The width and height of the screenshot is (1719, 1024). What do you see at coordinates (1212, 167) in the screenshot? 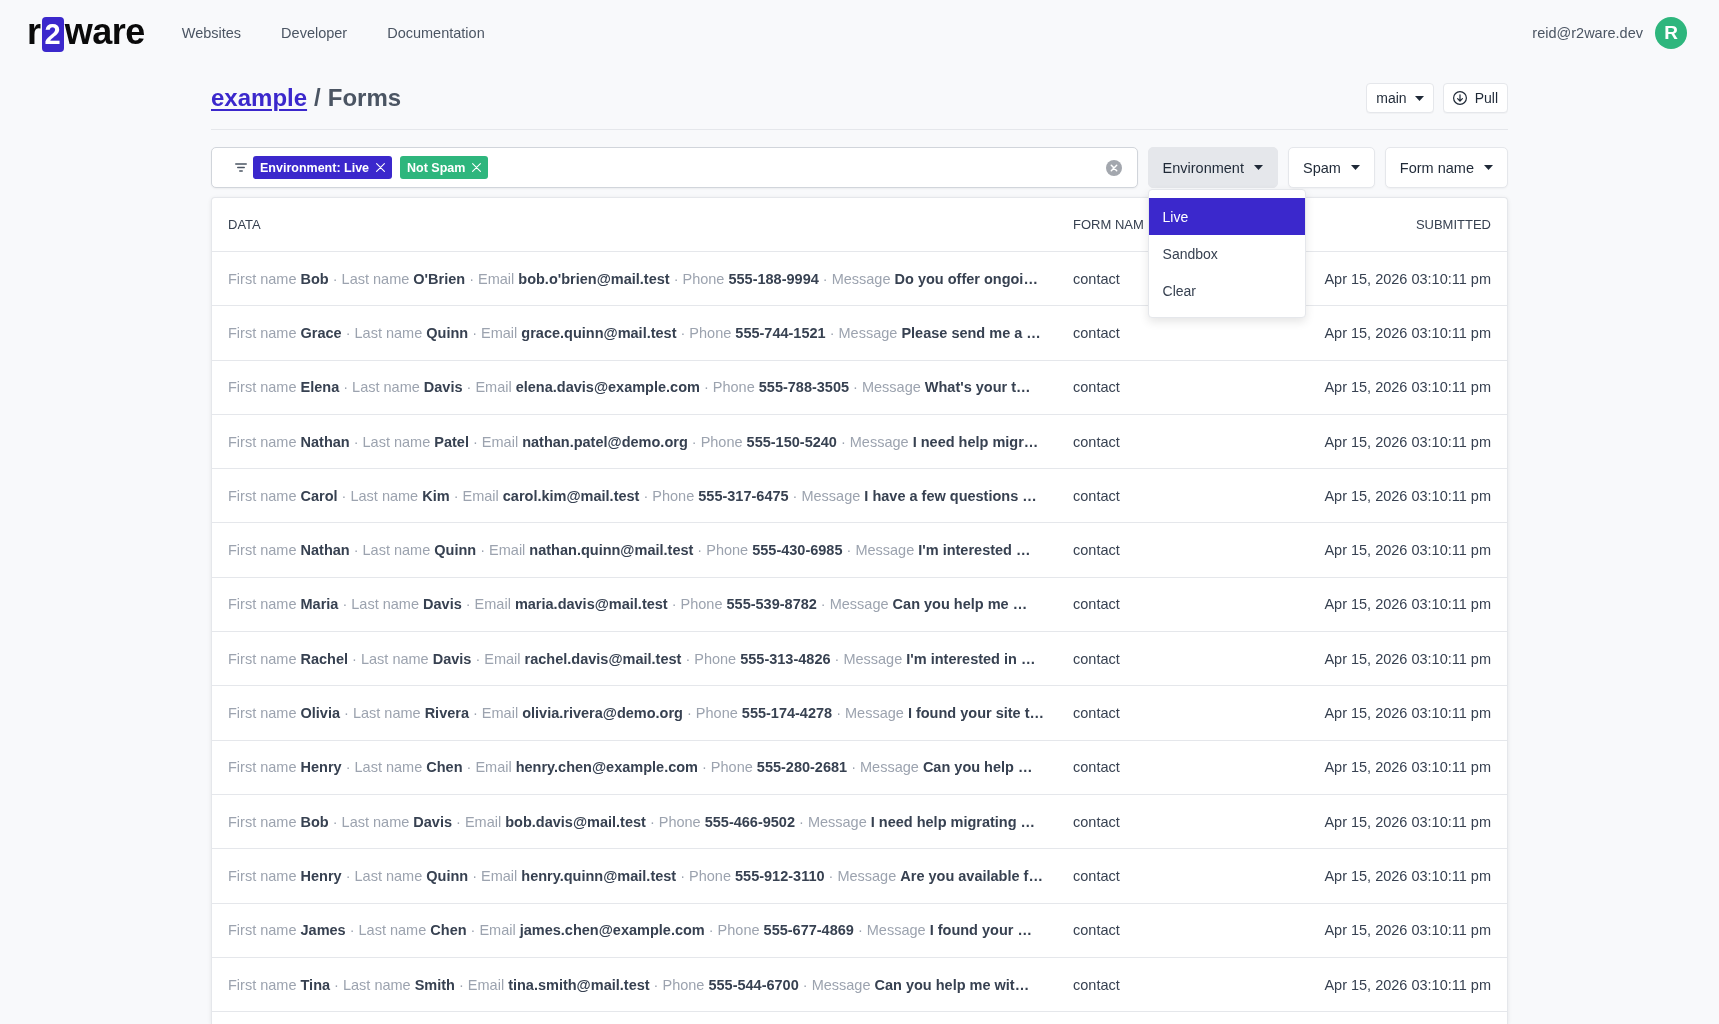
I see `filter-dropdown-button: Environment` at bounding box center [1212, 167].